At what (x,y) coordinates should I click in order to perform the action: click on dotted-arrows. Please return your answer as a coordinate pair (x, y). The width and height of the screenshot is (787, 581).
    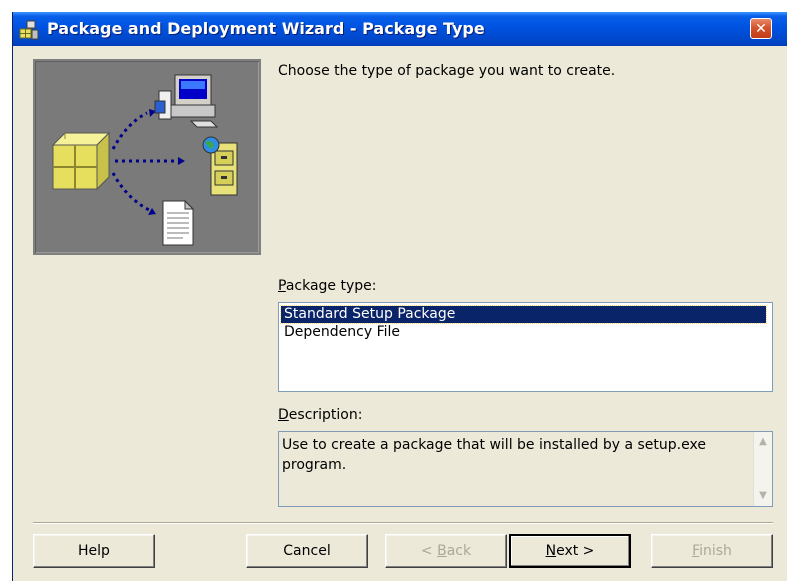
    Looking at the image, I should click on (146, 162).